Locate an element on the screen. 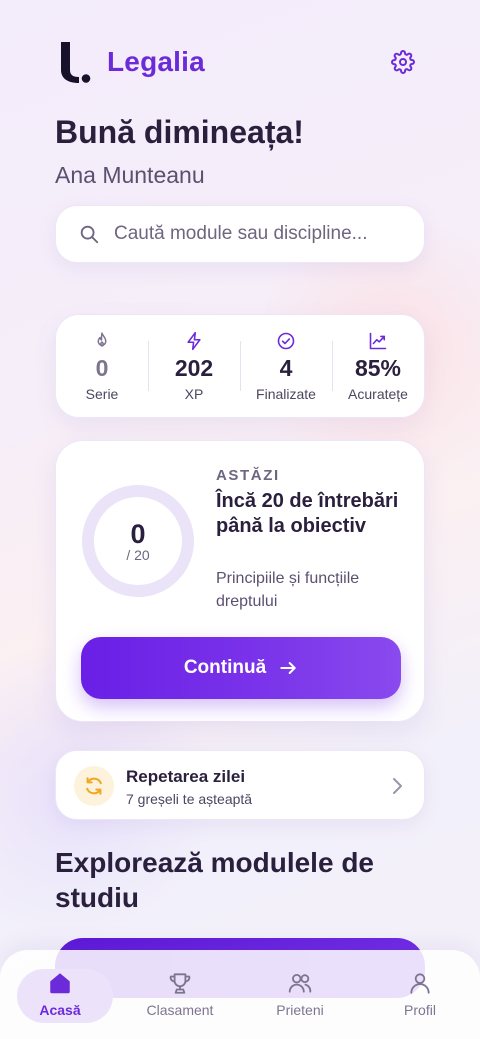  stat-completed: 4 Finalizate is located at coordinates (286, 366).